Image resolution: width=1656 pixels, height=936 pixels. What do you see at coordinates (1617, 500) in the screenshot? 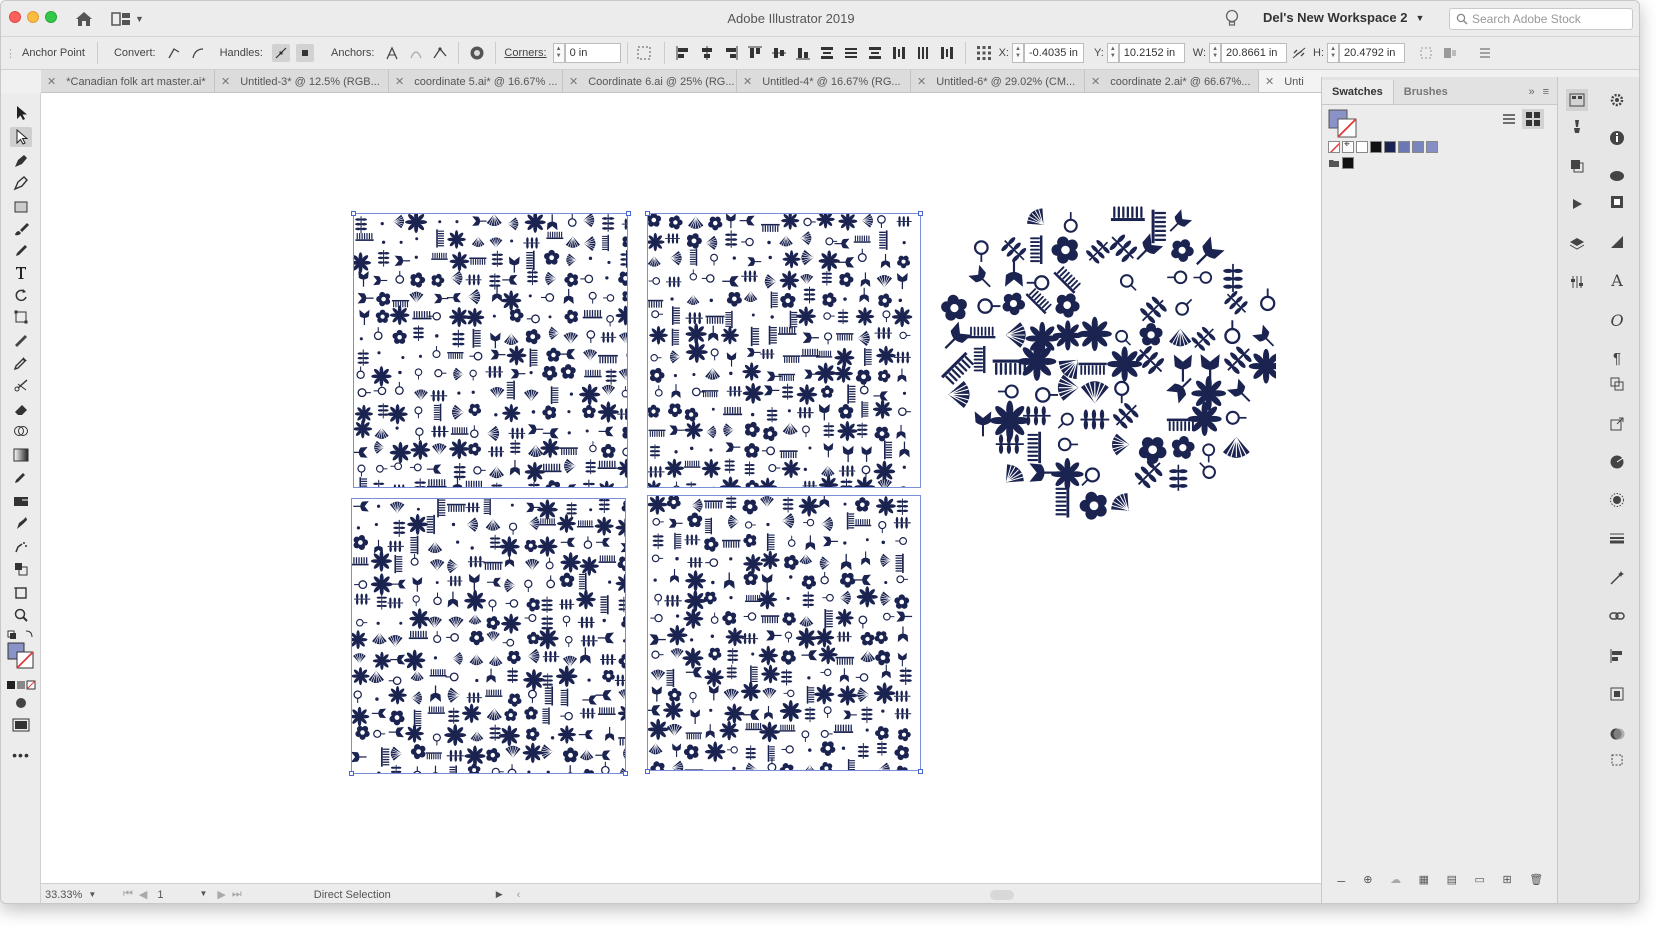
I see `sun-icon` at bounding box center [1617, 500].